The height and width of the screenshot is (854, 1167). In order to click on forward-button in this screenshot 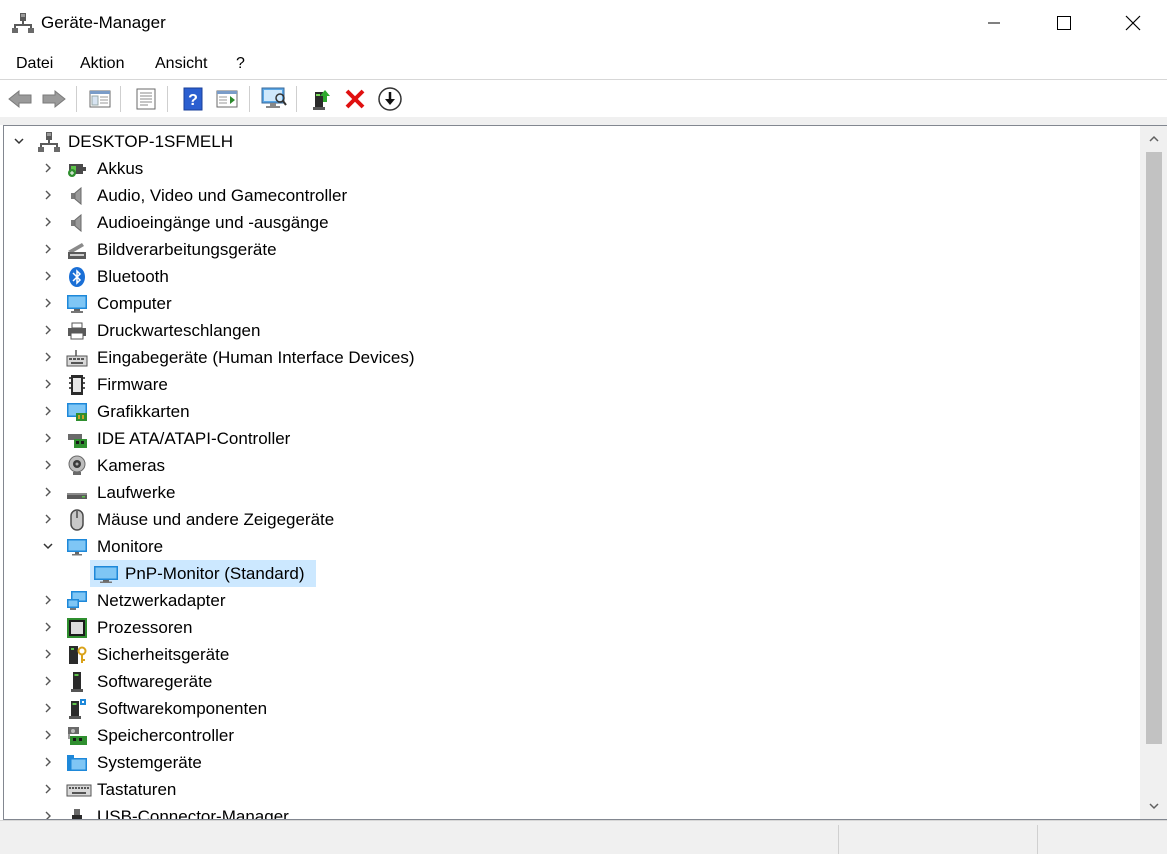, I will do `click(54, 99)`.